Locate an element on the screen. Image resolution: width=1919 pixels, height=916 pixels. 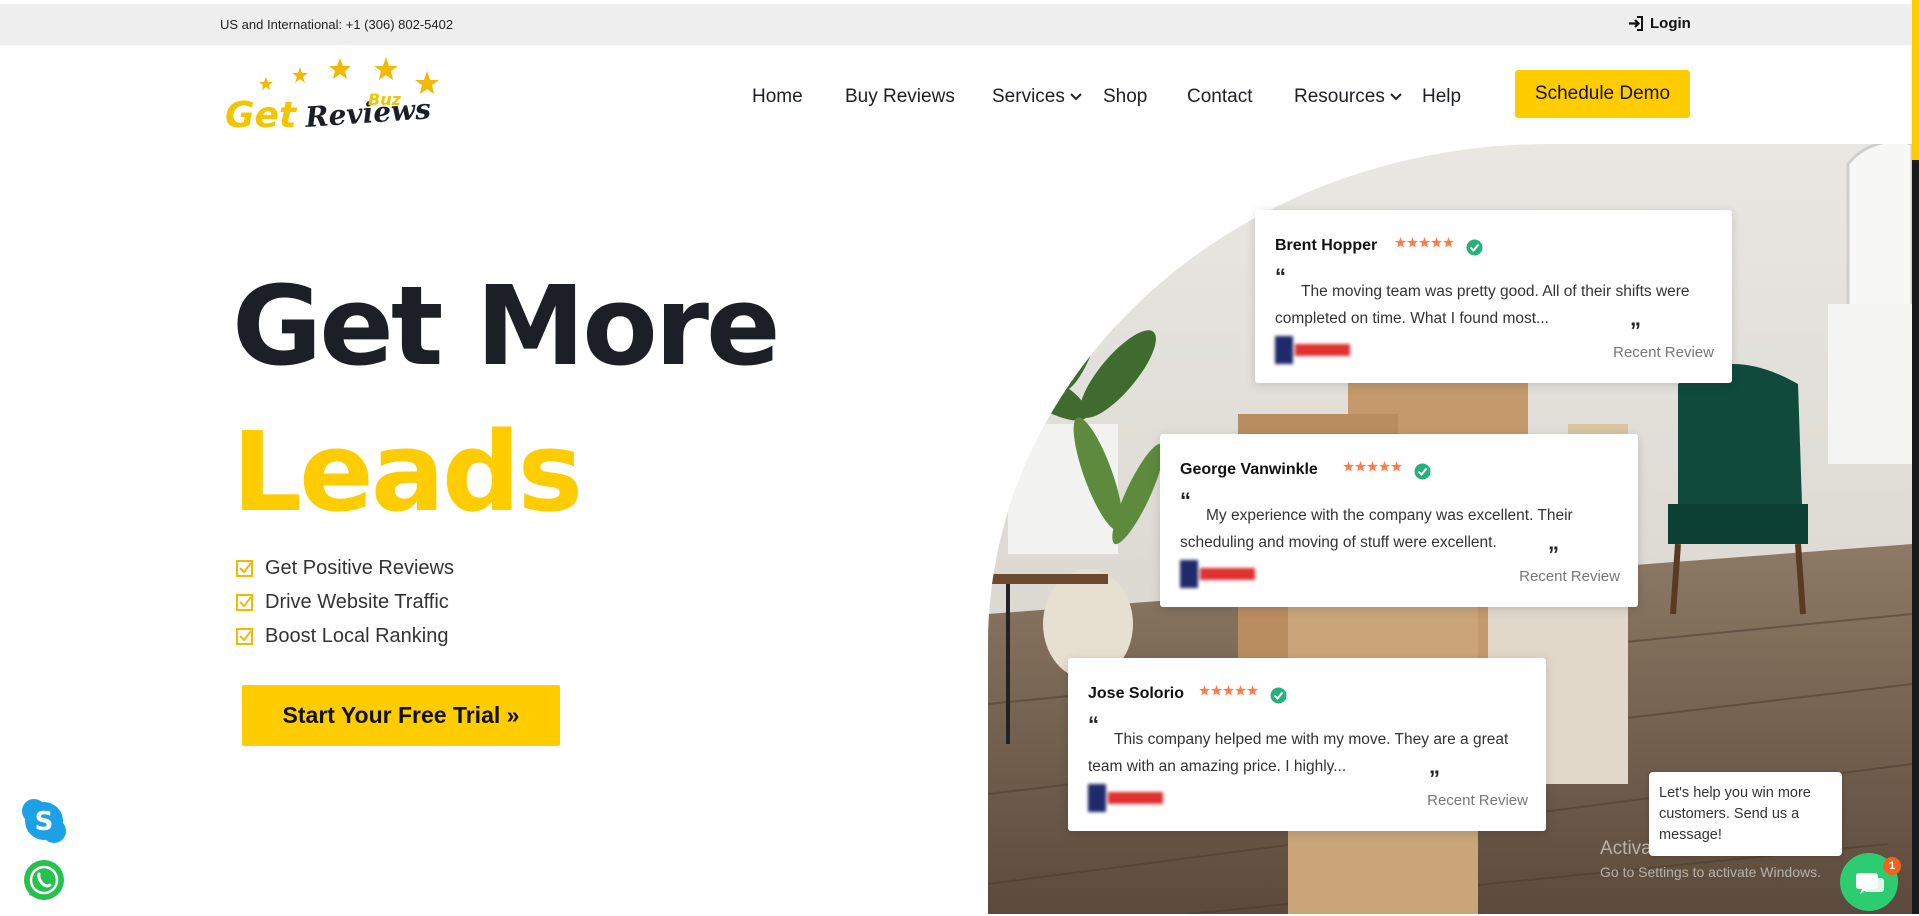
hero-title-line-1: Get More is located at coordinates (506, 326).